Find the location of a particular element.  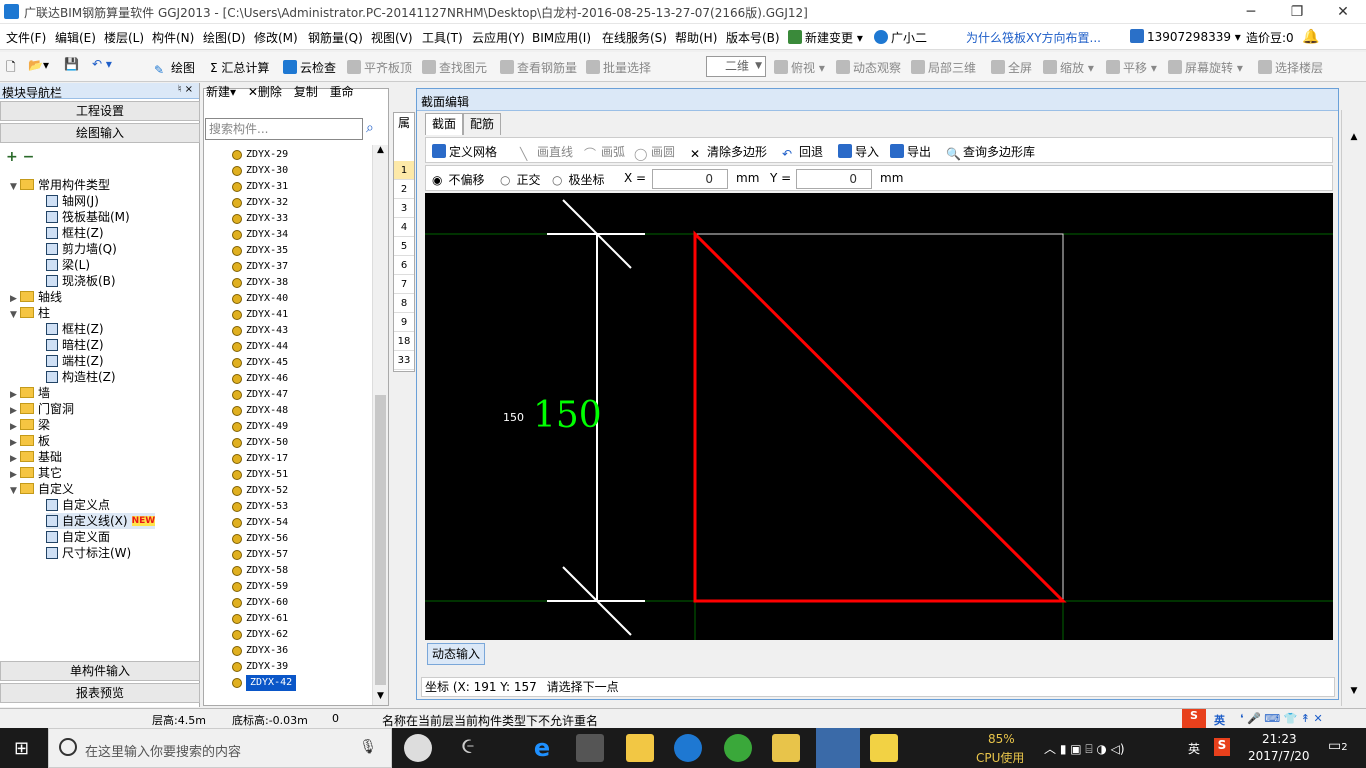

component-list-item: ZDYX-62 is located at coordinates (260, 635).